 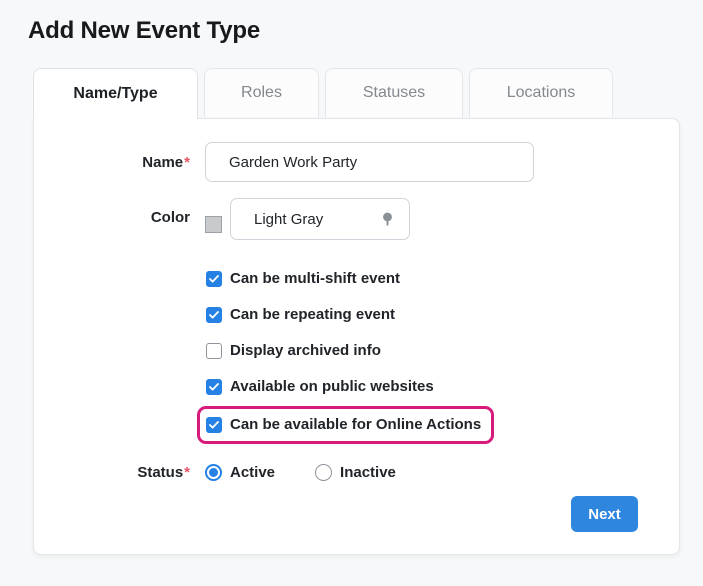 I want to click on status-required-asterisk: *, so click(x=187, y=472).